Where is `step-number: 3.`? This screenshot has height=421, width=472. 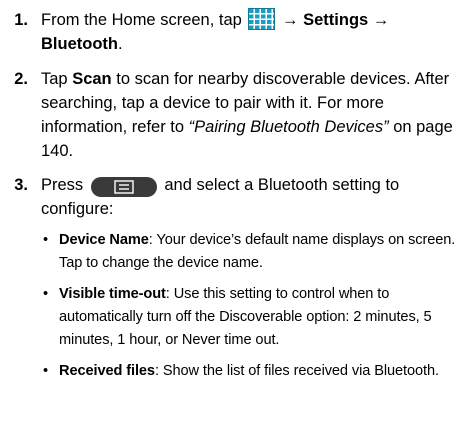 step-number: 3. is located at coordinates (21, 185).